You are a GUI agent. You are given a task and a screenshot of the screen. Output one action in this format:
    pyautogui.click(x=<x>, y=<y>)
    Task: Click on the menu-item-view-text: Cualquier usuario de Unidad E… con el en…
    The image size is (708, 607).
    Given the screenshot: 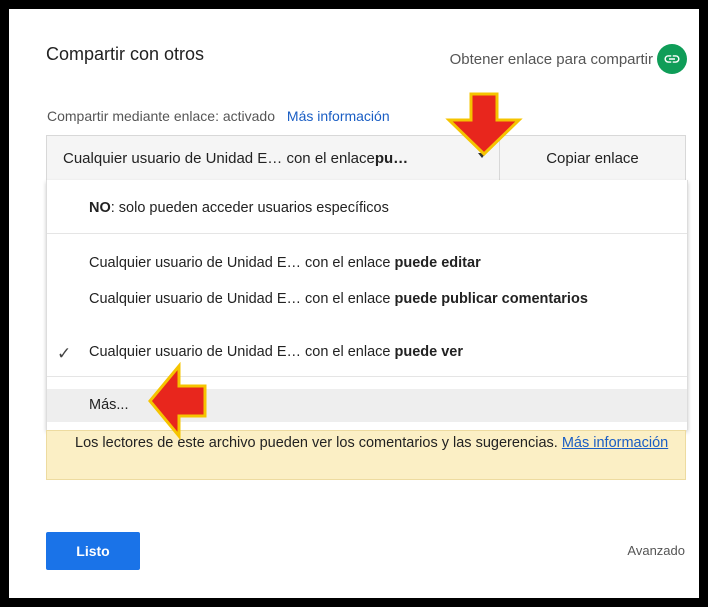 What is the action you would take?
    pyautogui.click(x=242, y=352)
    